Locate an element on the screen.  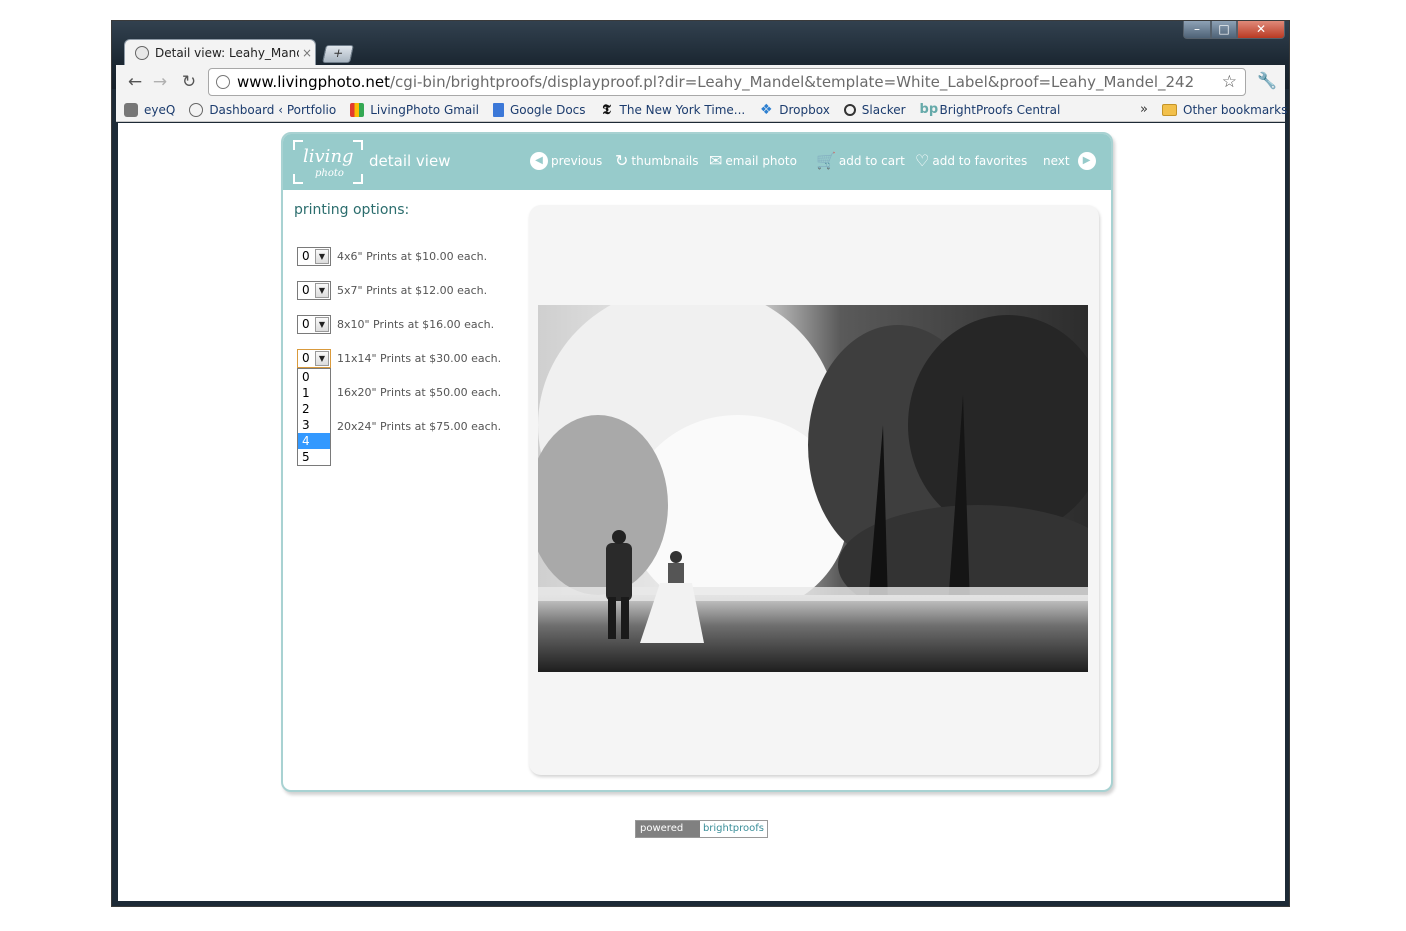
new-tab-button: + is located at coordinates (338, 54).